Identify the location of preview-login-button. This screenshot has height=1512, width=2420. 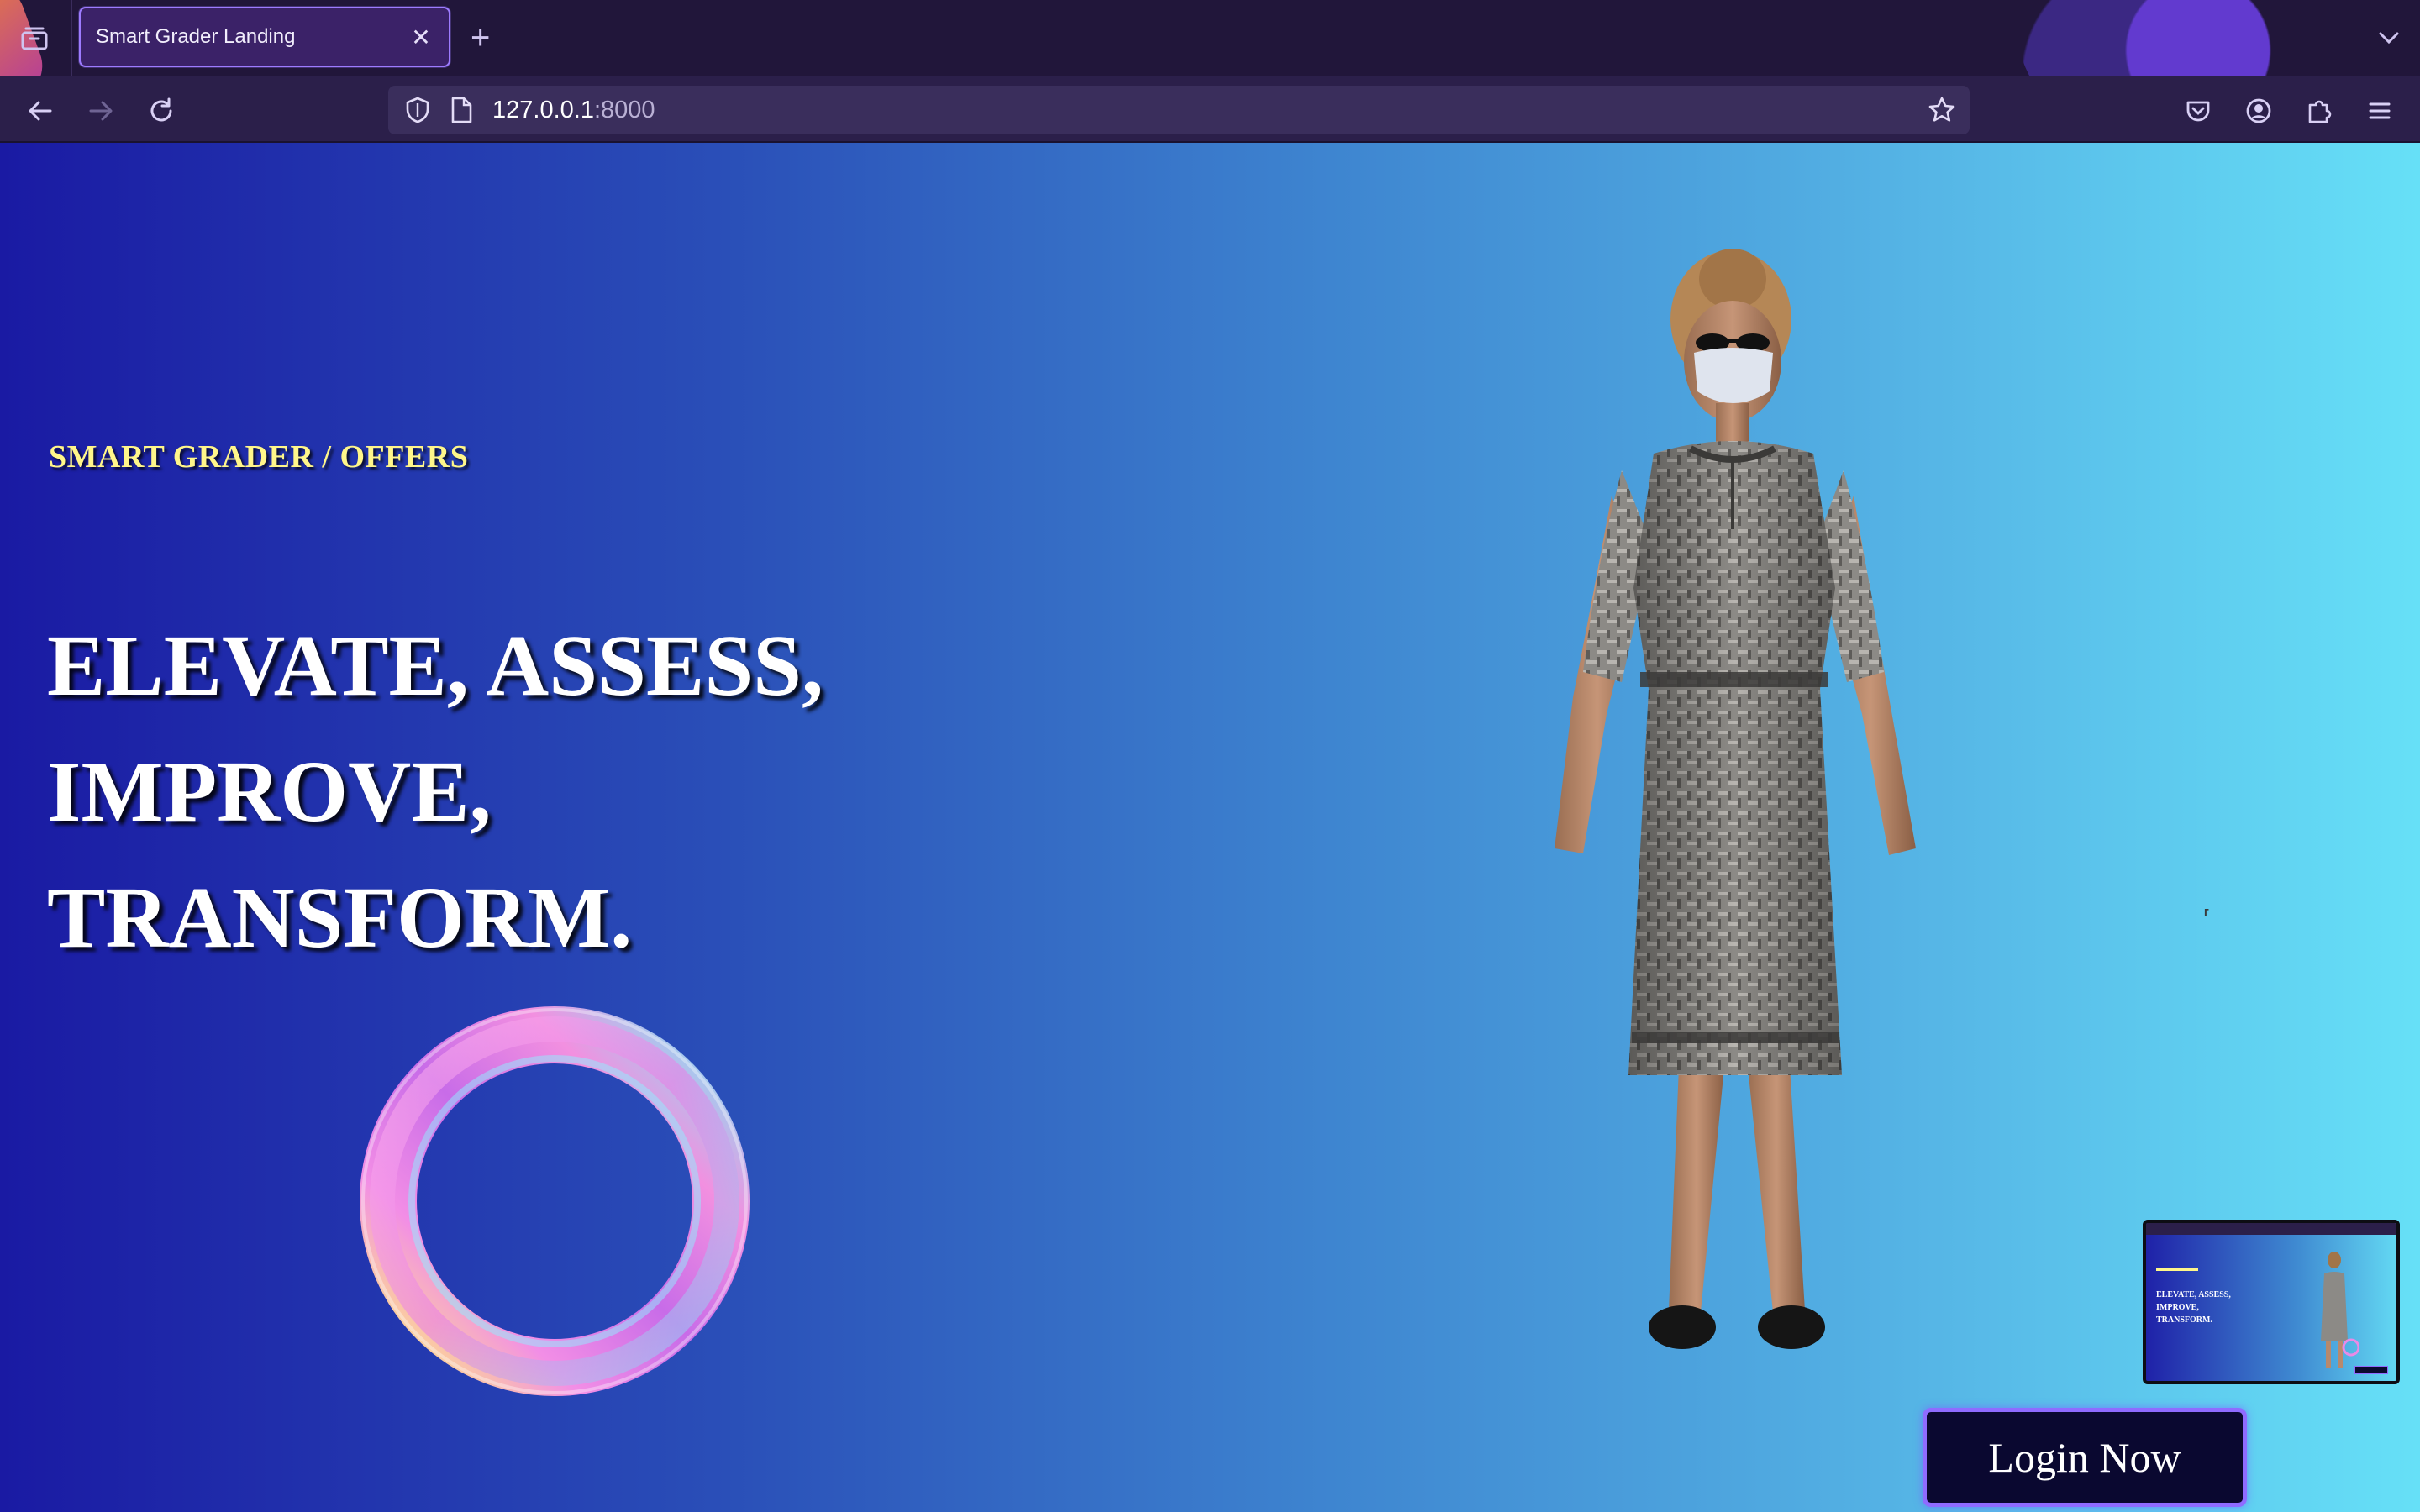
(2371, 1370).